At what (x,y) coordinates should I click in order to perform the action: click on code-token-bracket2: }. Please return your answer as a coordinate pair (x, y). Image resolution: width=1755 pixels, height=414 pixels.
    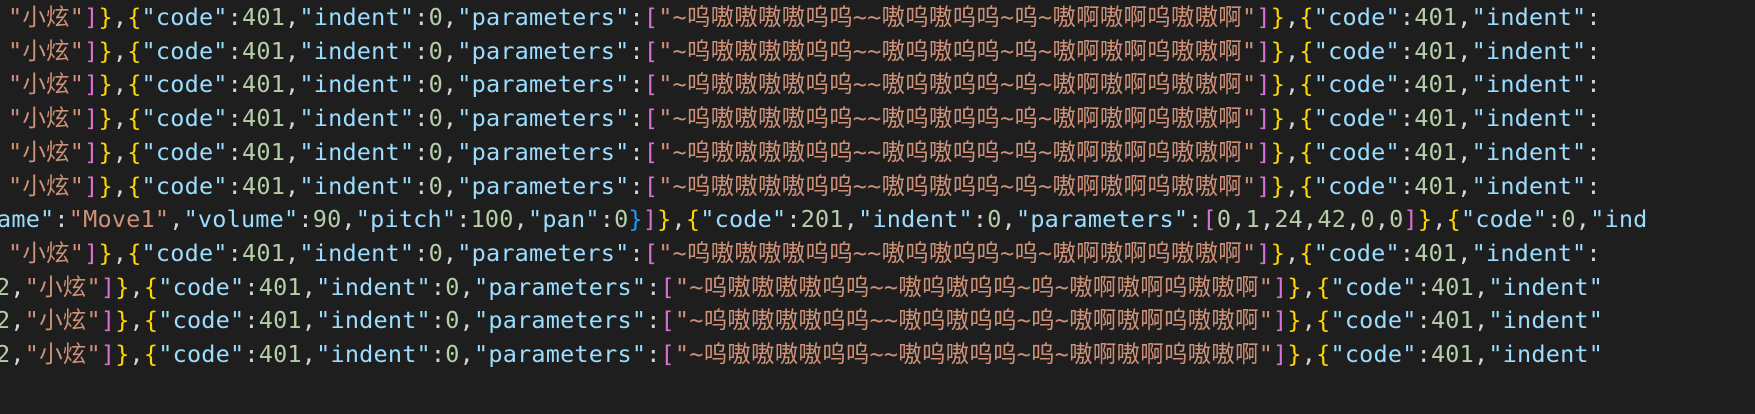
    Looking at the image, I should click on (635, 219).